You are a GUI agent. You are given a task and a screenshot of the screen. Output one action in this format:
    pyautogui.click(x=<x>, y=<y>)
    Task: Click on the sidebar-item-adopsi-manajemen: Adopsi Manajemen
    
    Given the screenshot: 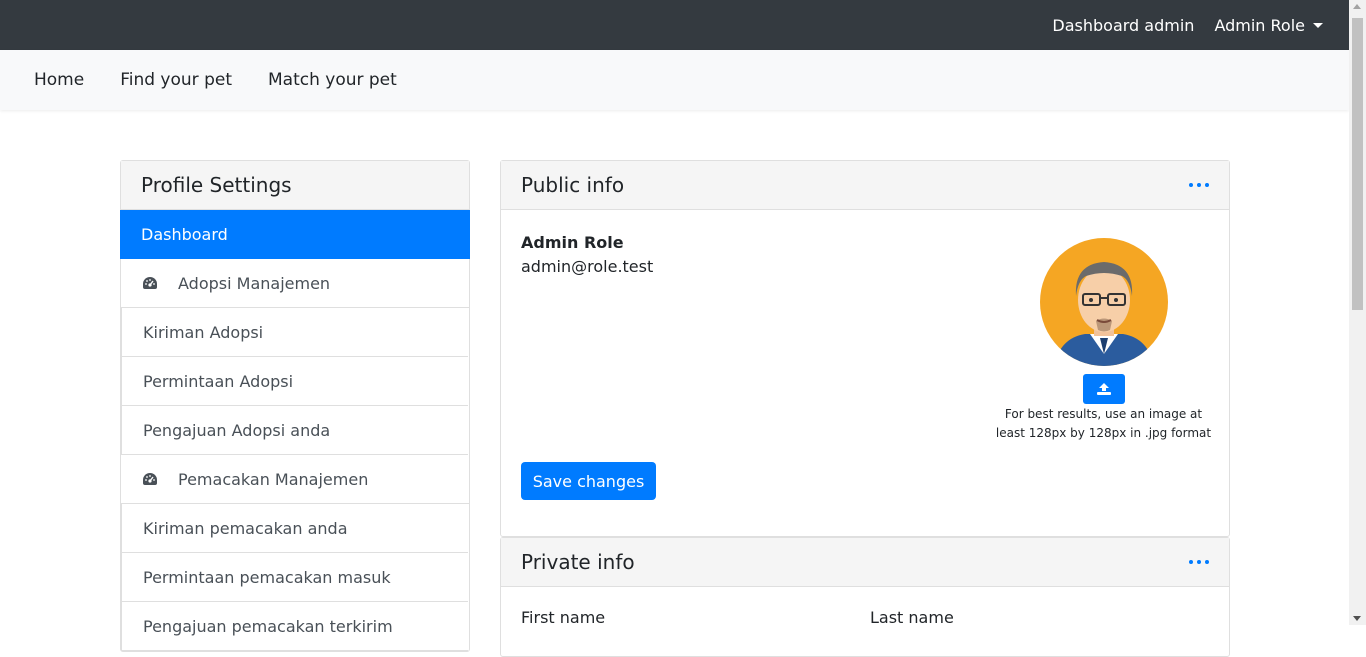 What is the action you would take?
    pyautogui.click(x=295, y=283)
    